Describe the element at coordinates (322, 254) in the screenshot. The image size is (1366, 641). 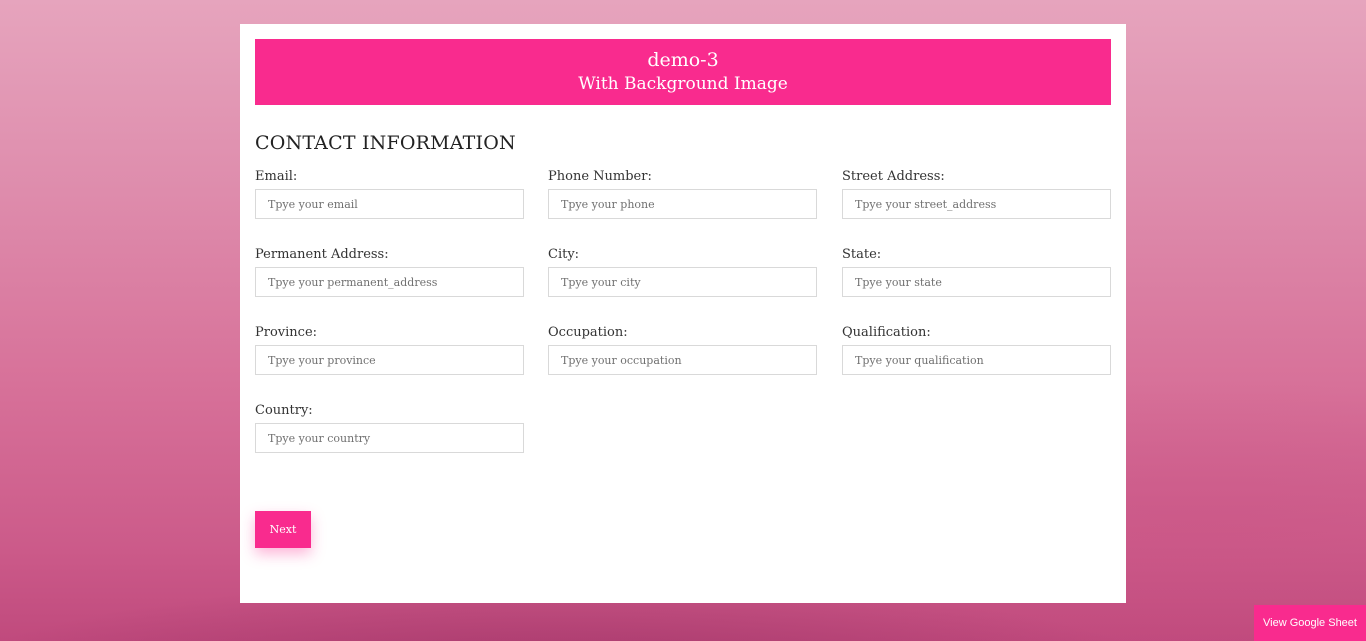
I see `permanent-address-label: Permanent Address:` at that location.